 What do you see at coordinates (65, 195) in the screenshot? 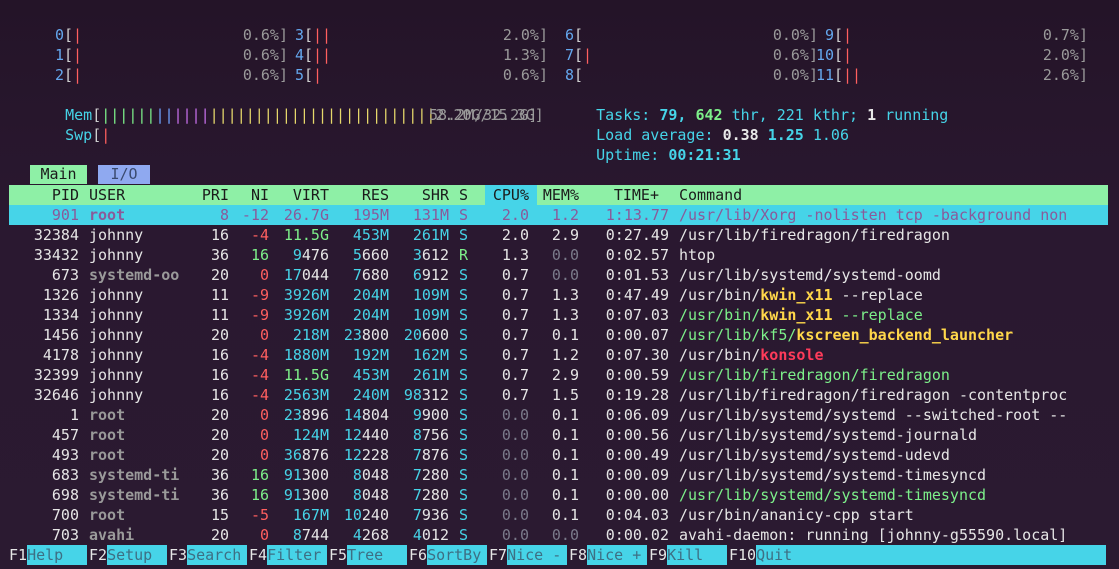
I see `column-header-pid: PID` at bounding box center [65, 195].